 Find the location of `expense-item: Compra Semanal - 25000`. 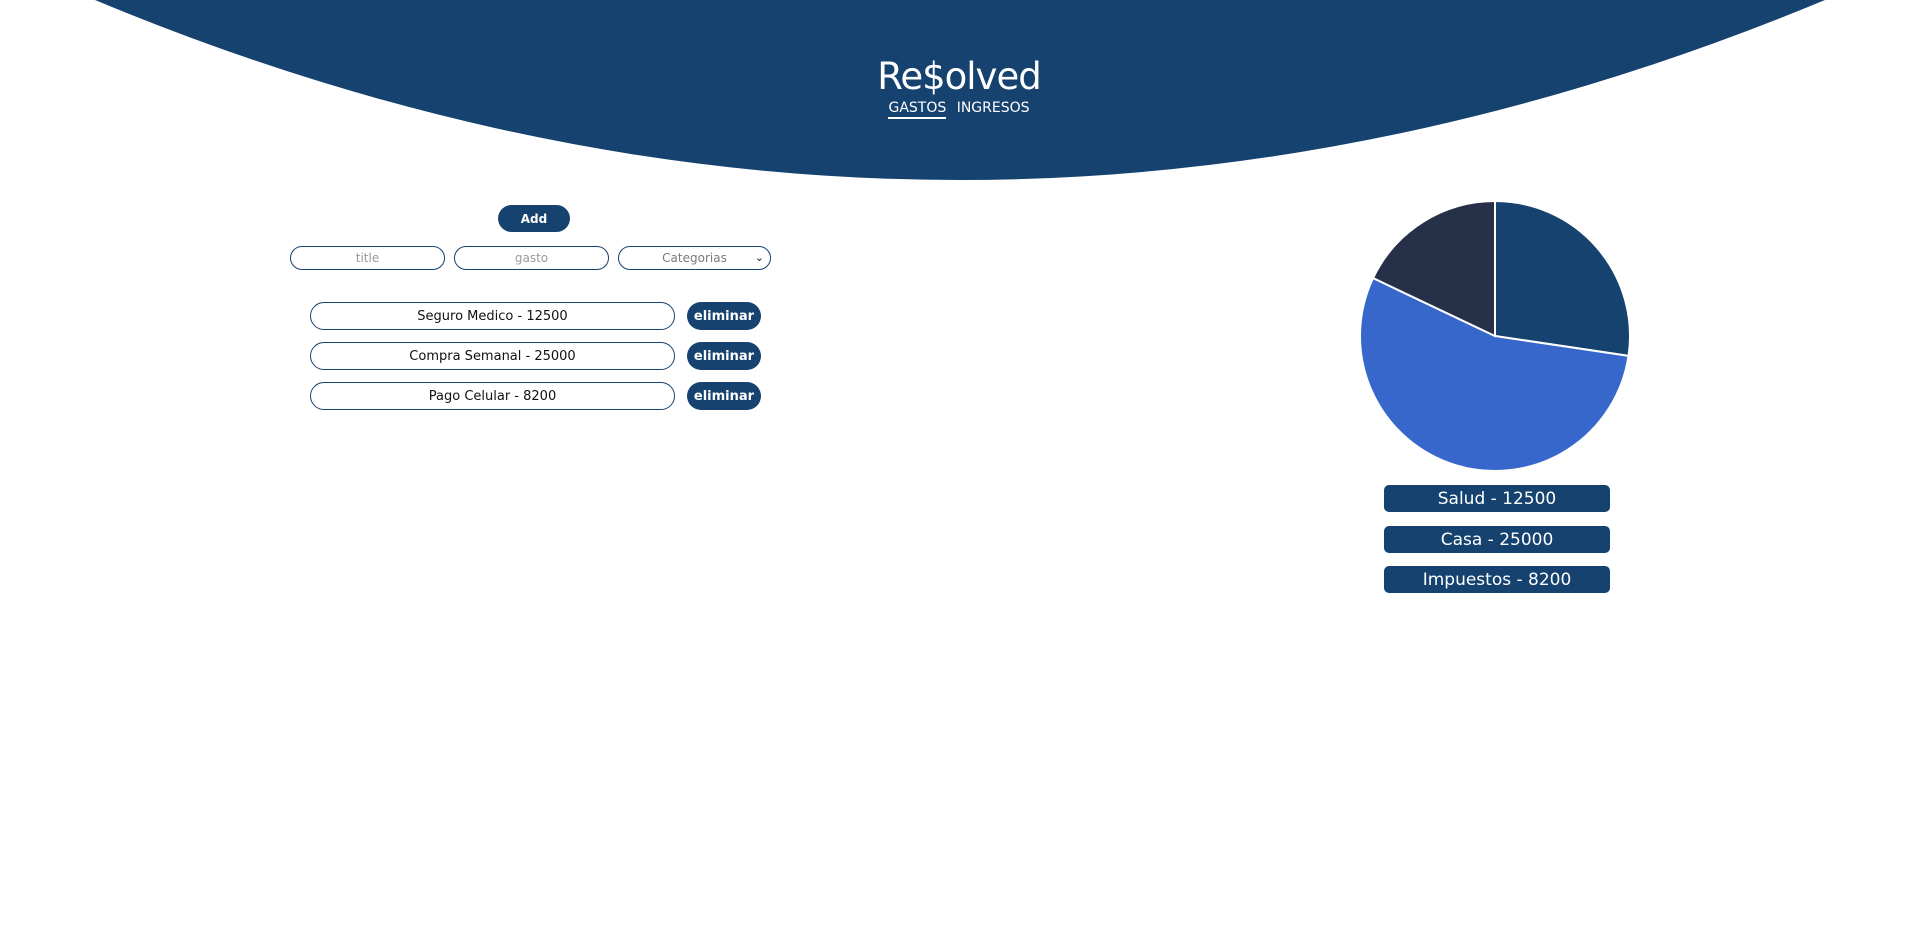

expense-item: Compra Semanal - 25000 is located at coordinates (492, 356).